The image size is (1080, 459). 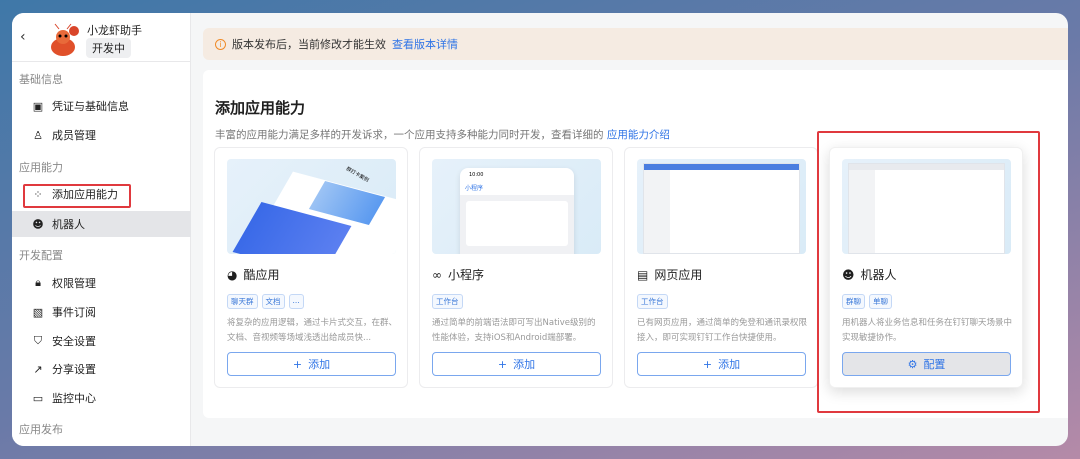 I want to click on card-title: ◕ 酷应用, so click(x=253, y=274).